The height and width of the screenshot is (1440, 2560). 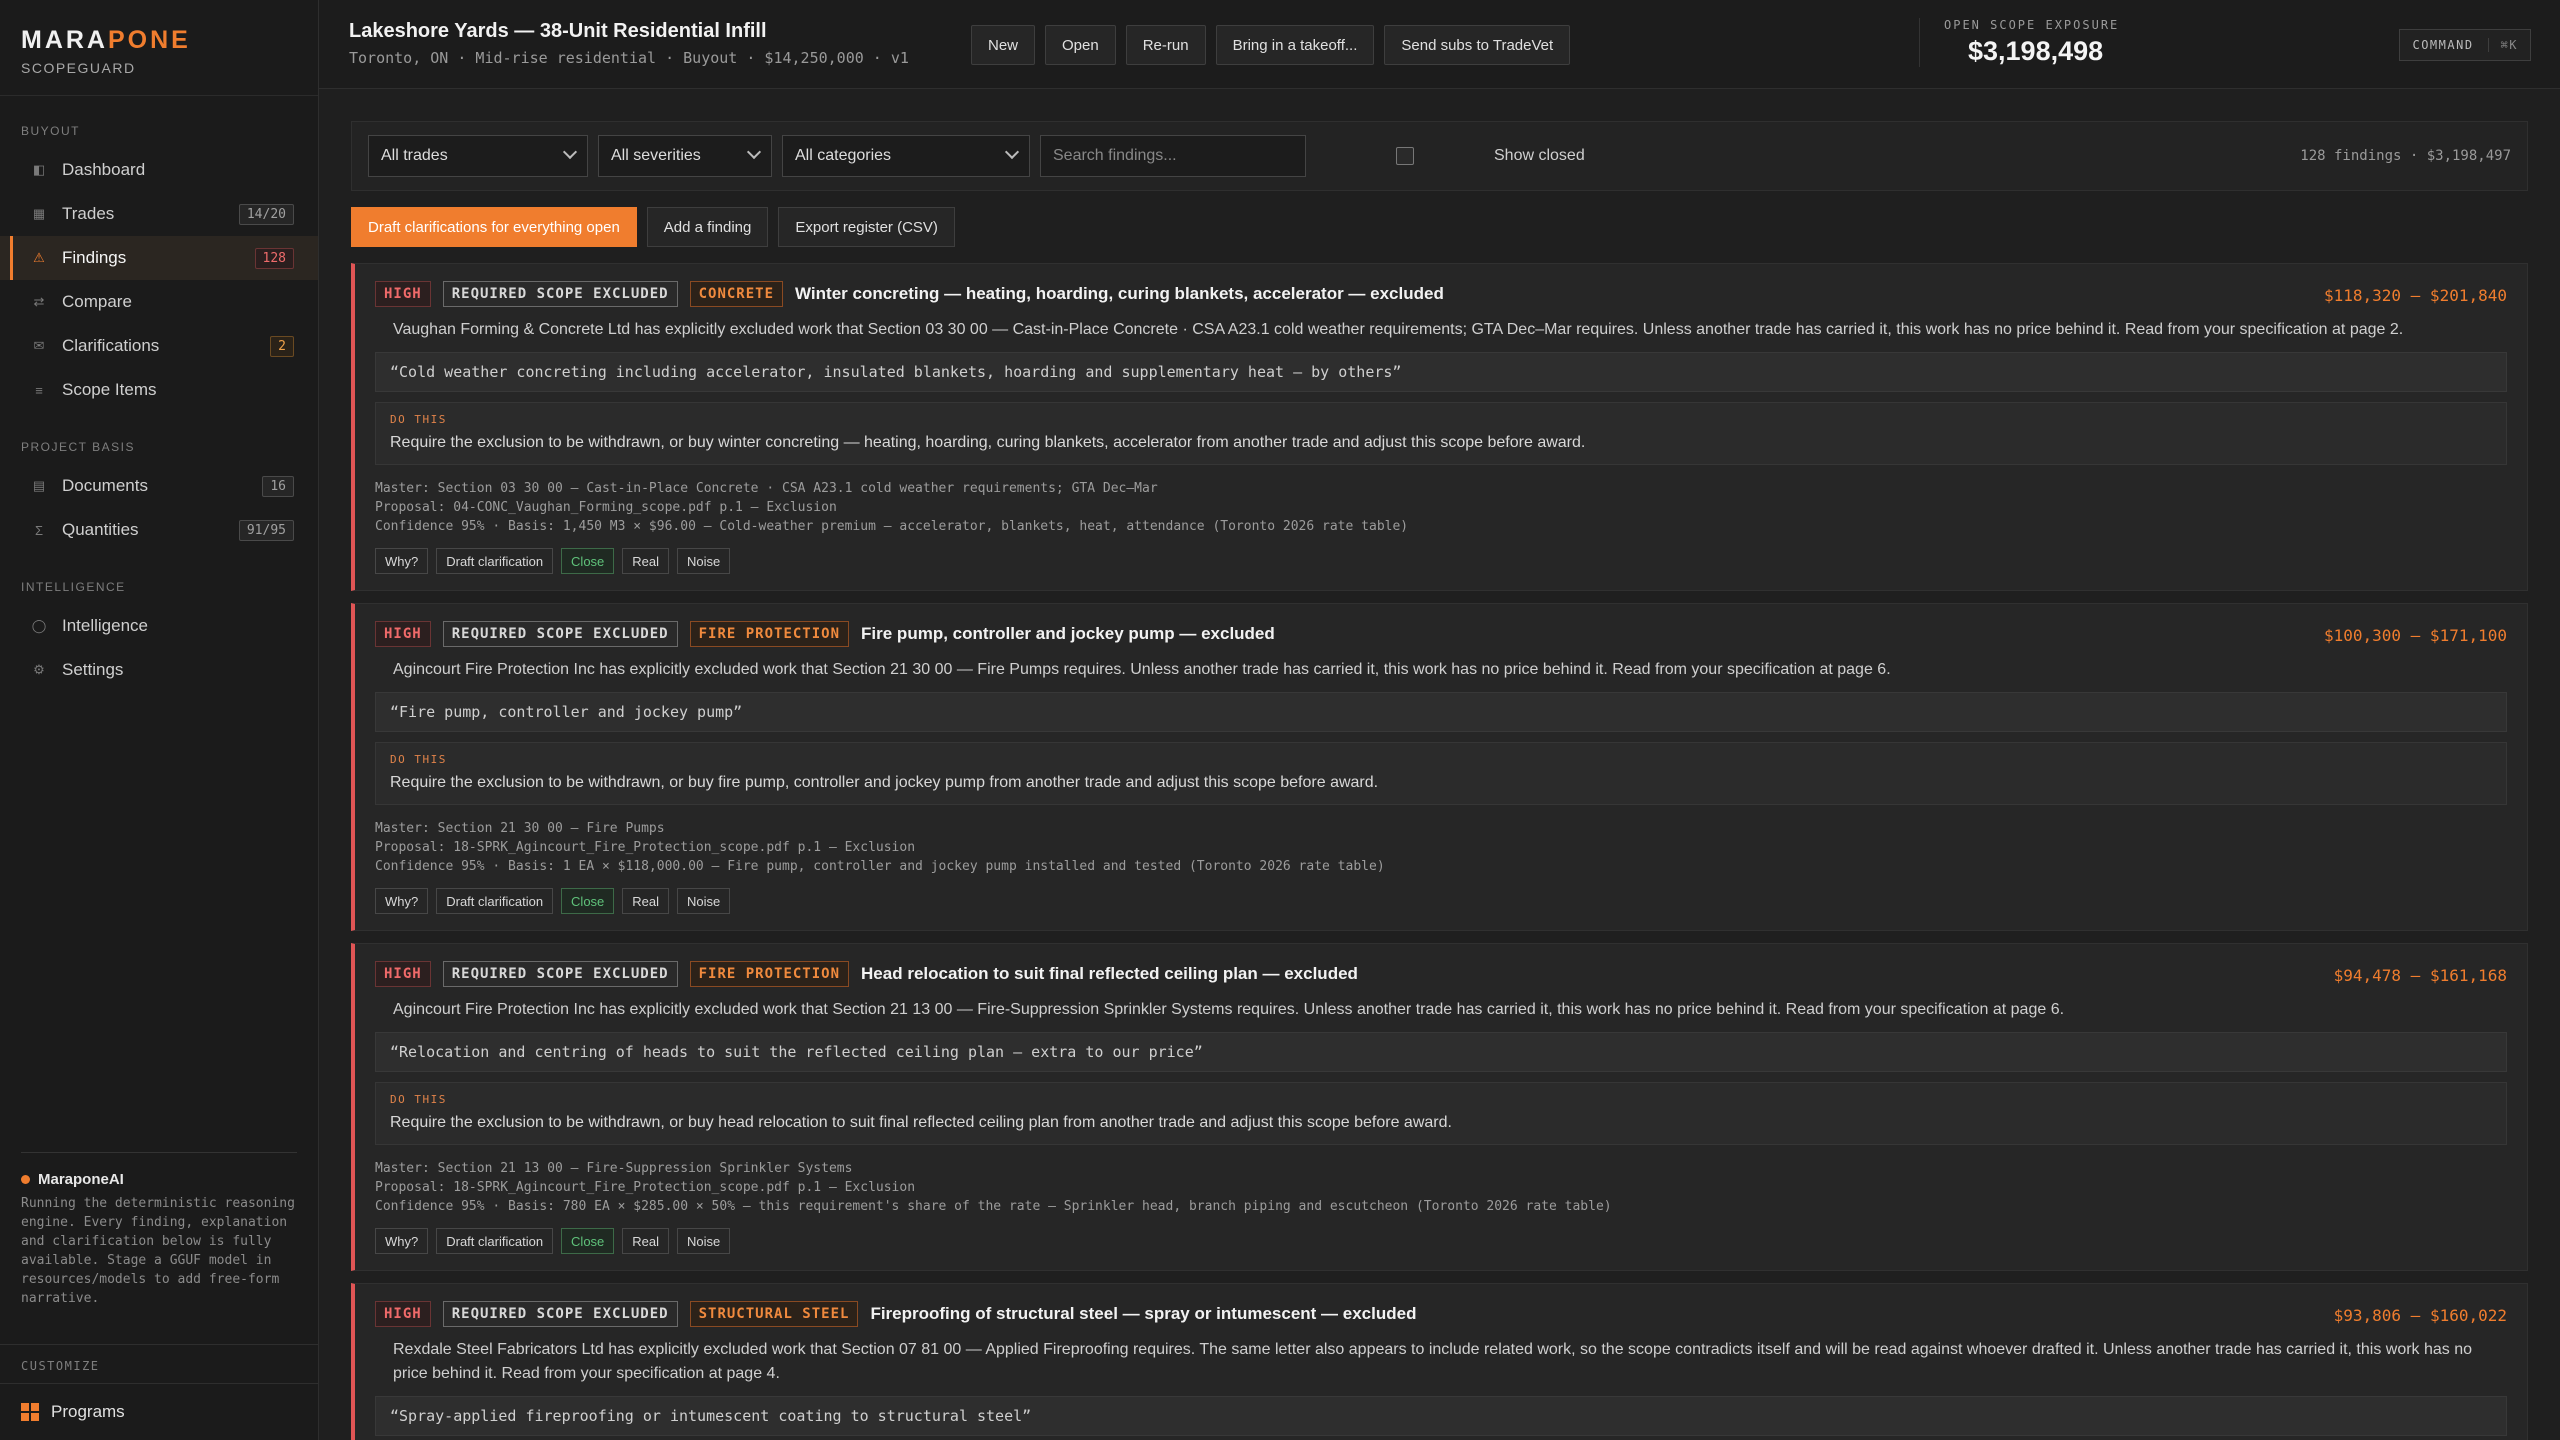 I want to click on ai-title: MaraponeAI, so click(x=81, y=1179).